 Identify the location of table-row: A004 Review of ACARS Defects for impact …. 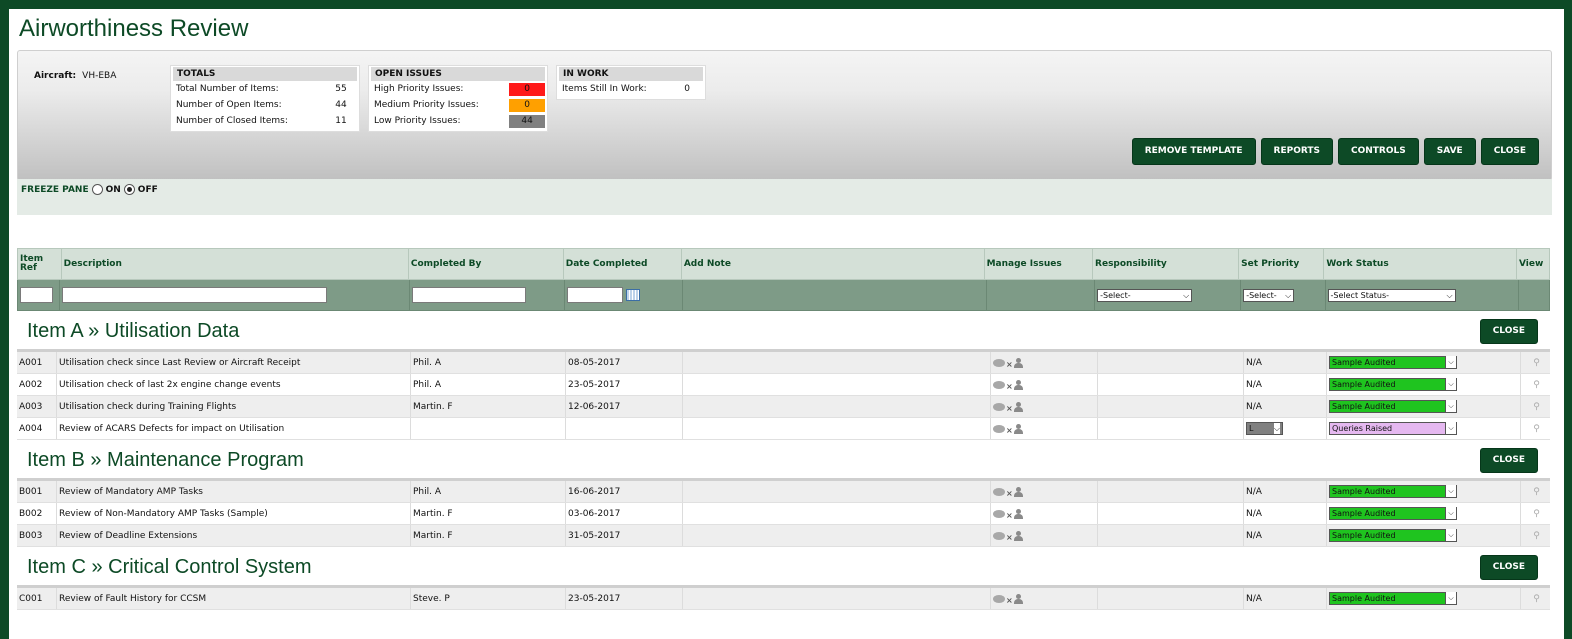
(783, 429).